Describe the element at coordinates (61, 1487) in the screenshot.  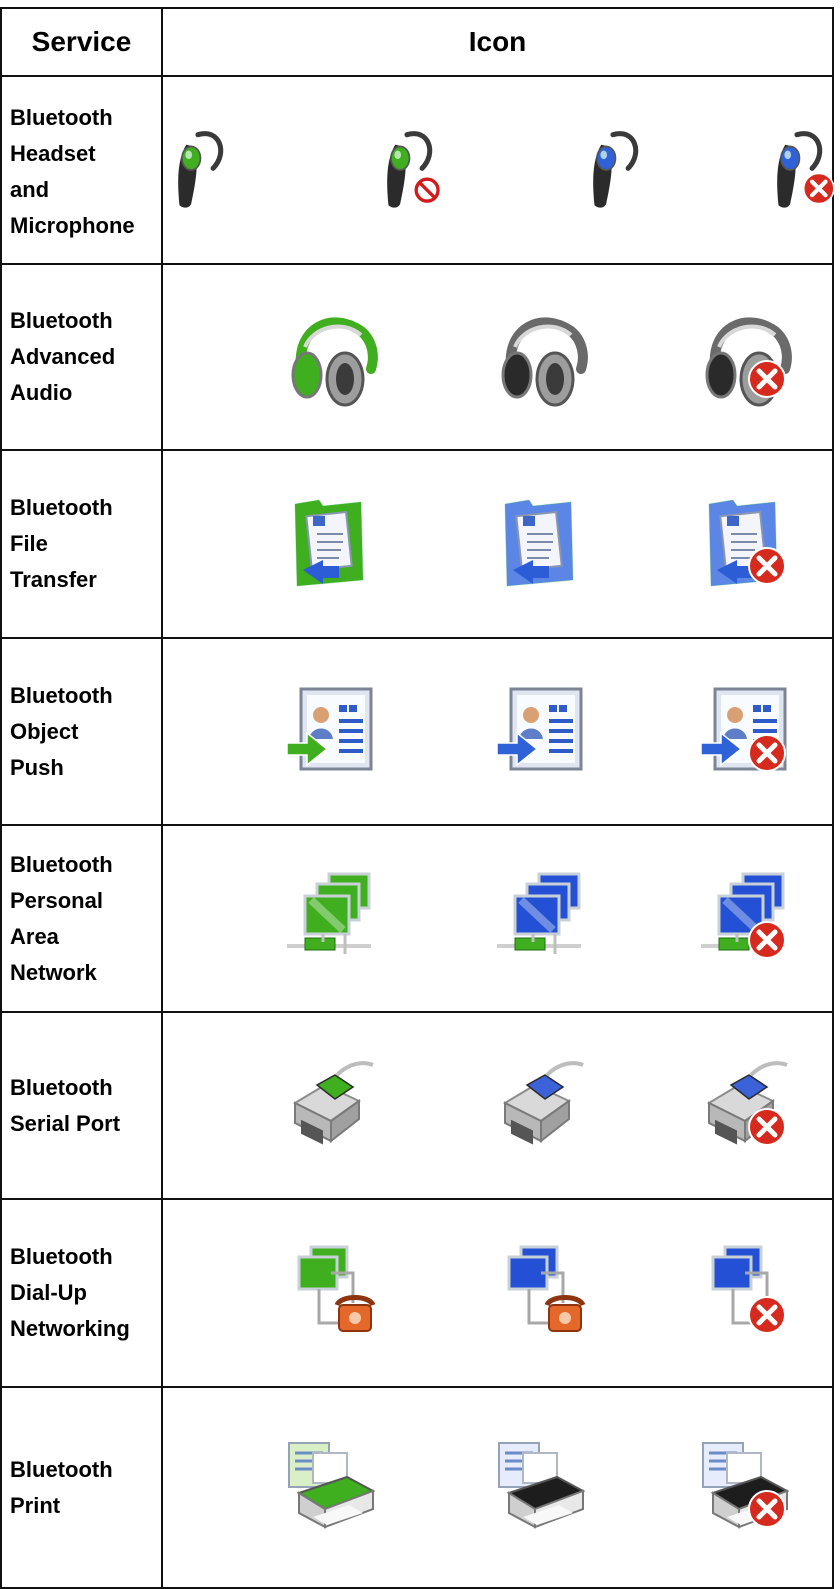
I see `service-label: Bluetooth Print` at that location.